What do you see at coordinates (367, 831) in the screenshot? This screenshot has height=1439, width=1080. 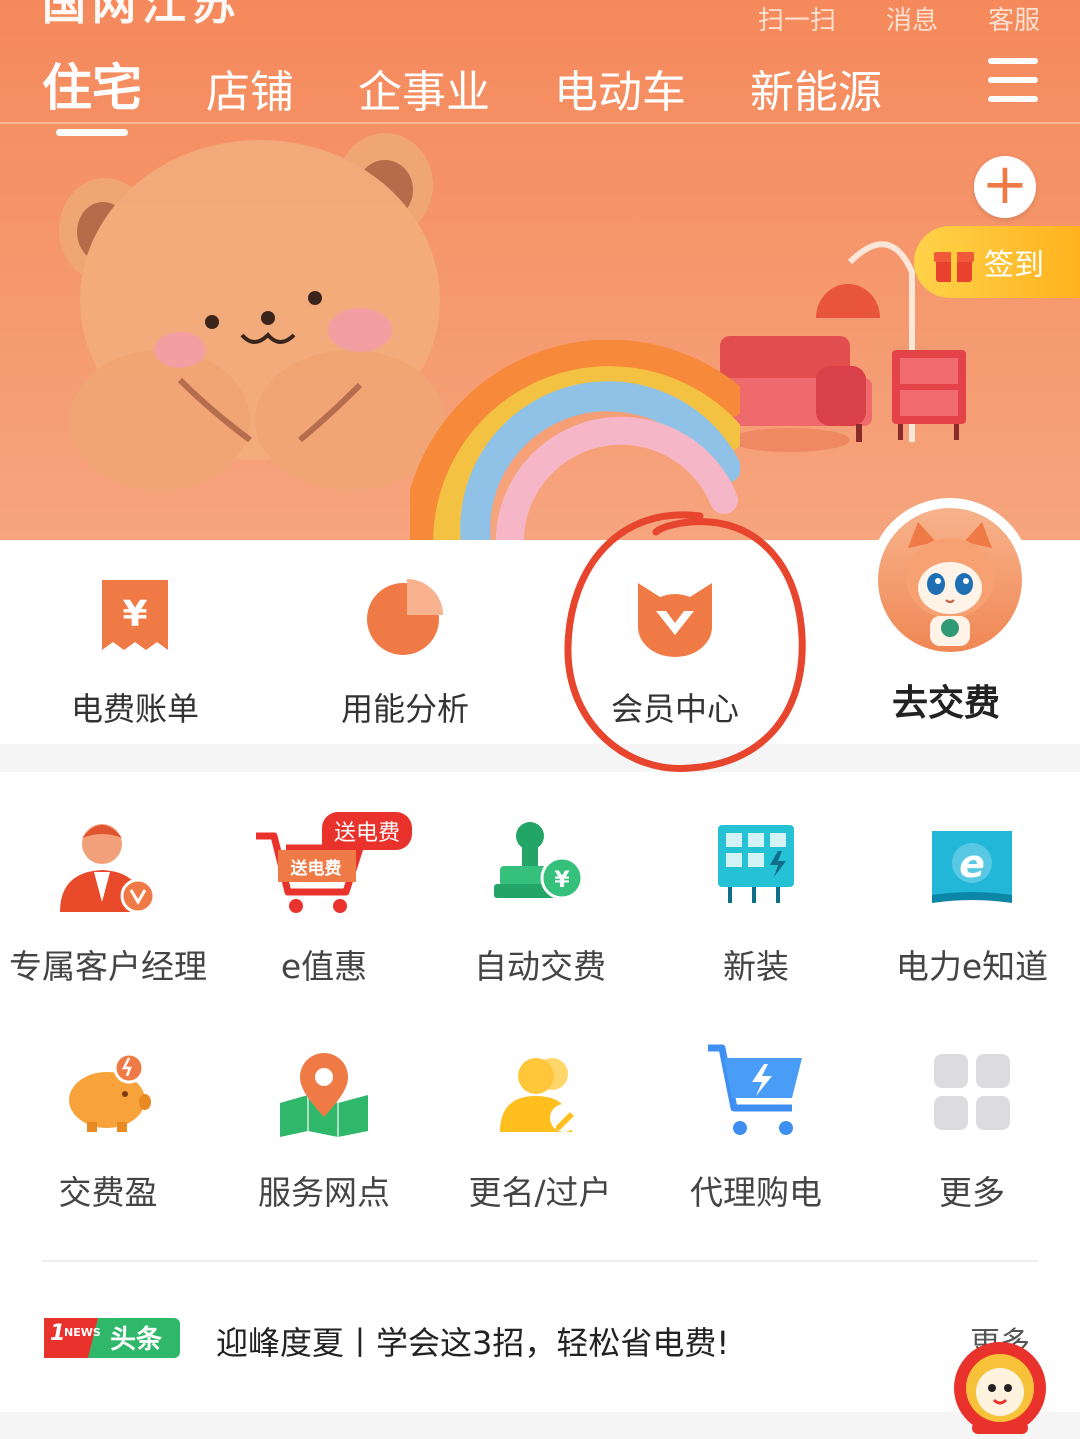 I see `promo-badge: 送电费` at bounding box center [367, 831].